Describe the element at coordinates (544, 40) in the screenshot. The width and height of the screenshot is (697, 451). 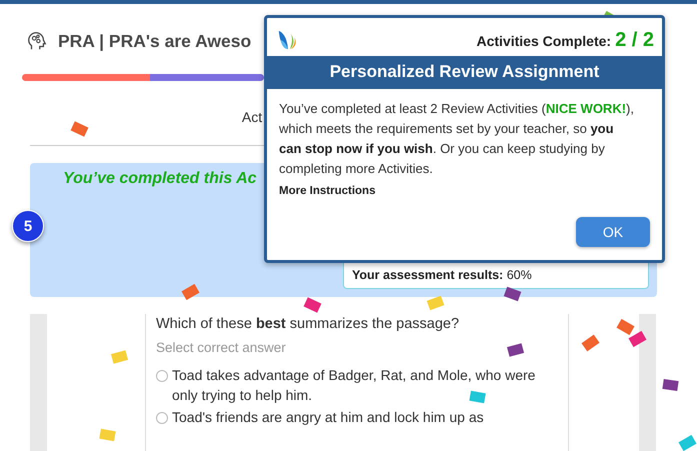
I see `activities-complete-label: Activities Complete:` at that location.